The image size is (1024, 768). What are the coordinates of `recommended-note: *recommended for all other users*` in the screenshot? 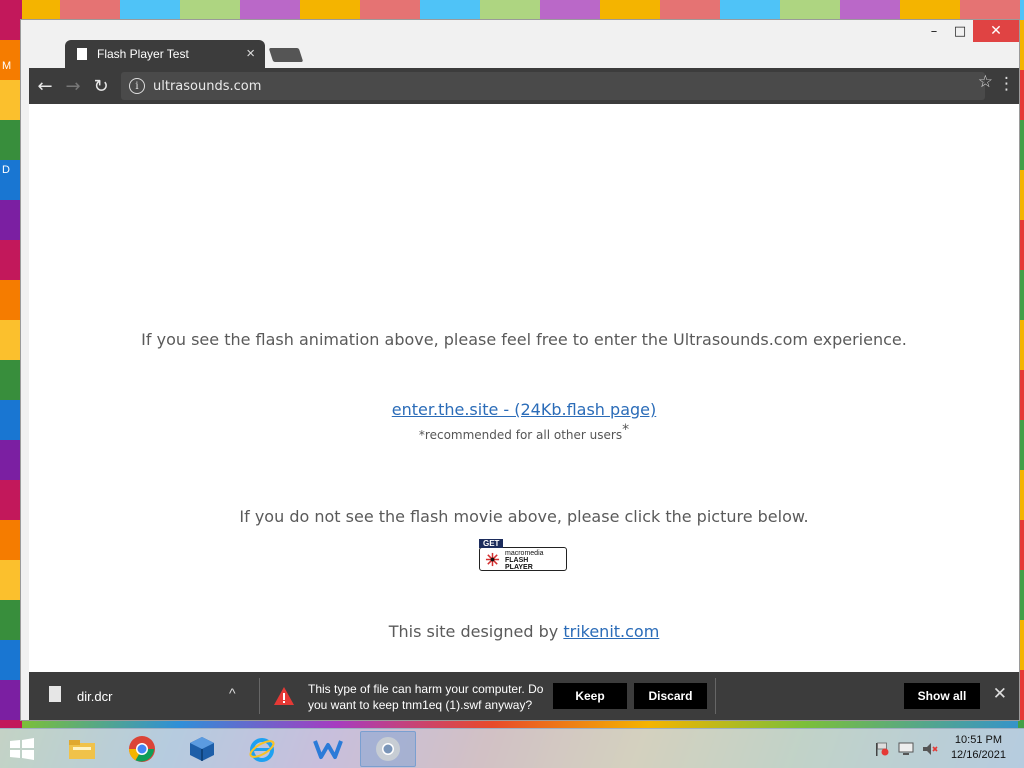 It's located at (524, 432).